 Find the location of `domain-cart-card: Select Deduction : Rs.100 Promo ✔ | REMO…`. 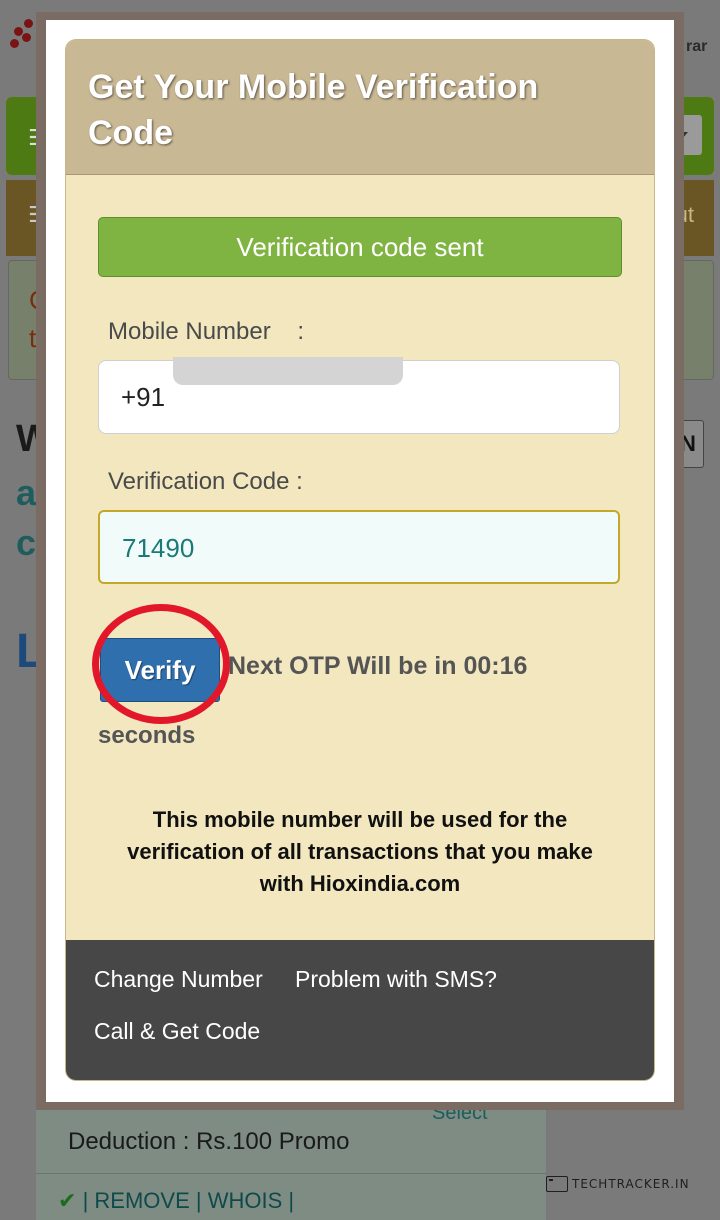

domain-cart-card: Select Deduction : Rs.100 Promo ✔ | REMO… is located at coordinates (291, 1160).